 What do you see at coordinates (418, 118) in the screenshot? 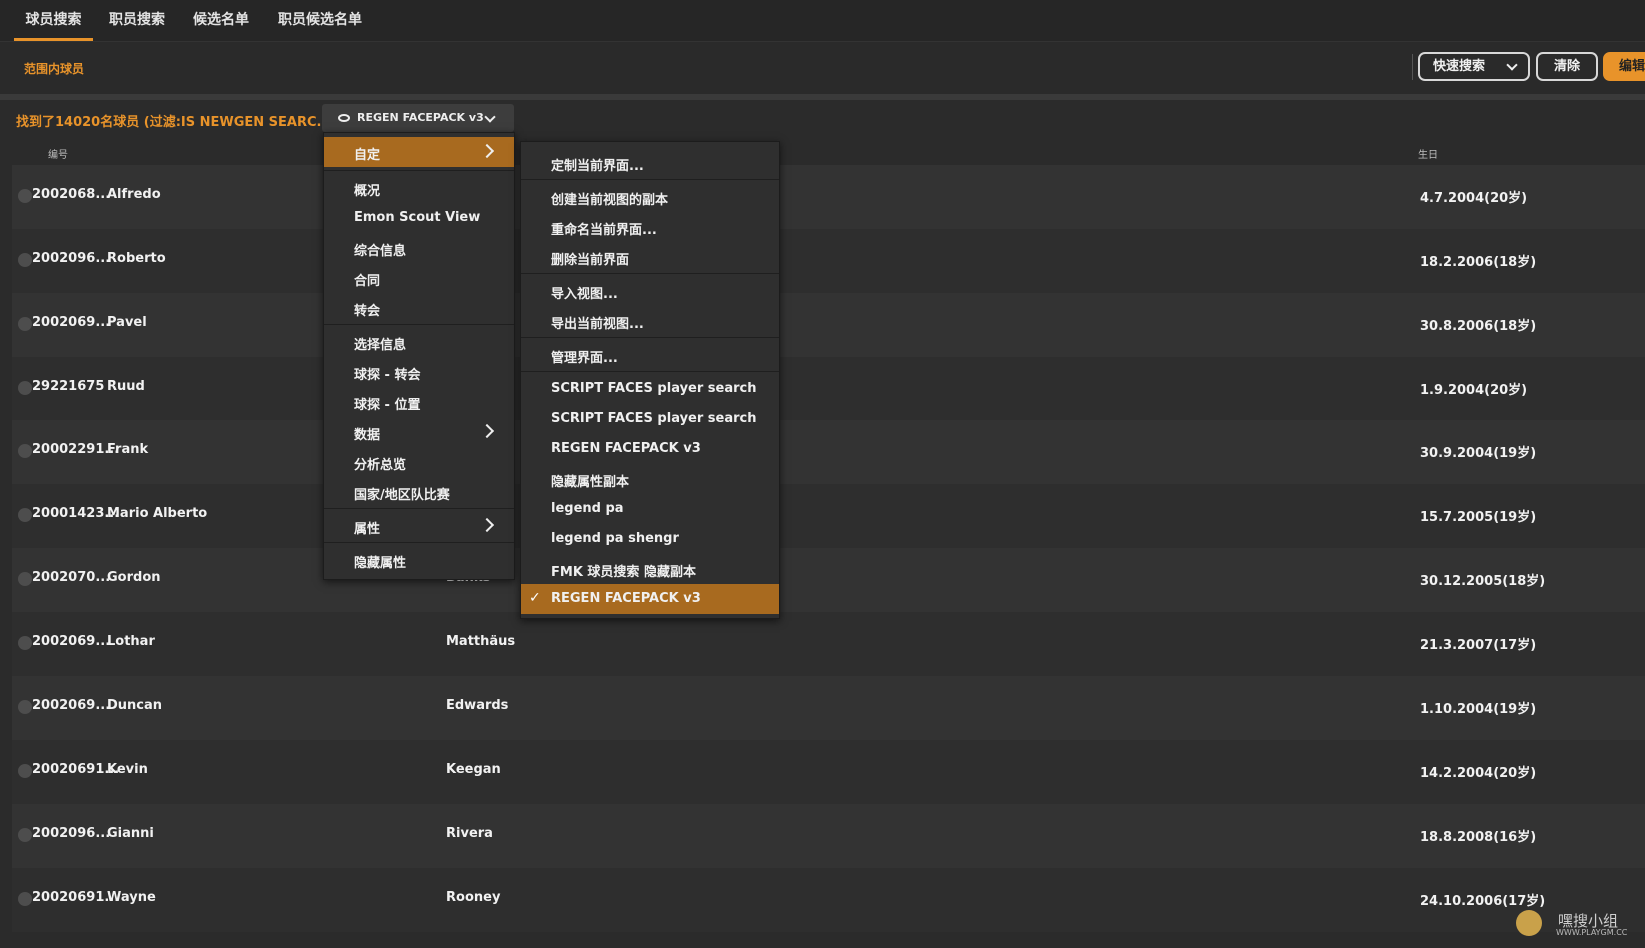
I see `view-selector-button: REGEN FACEPACK v3` at bounding box center [418, 118].